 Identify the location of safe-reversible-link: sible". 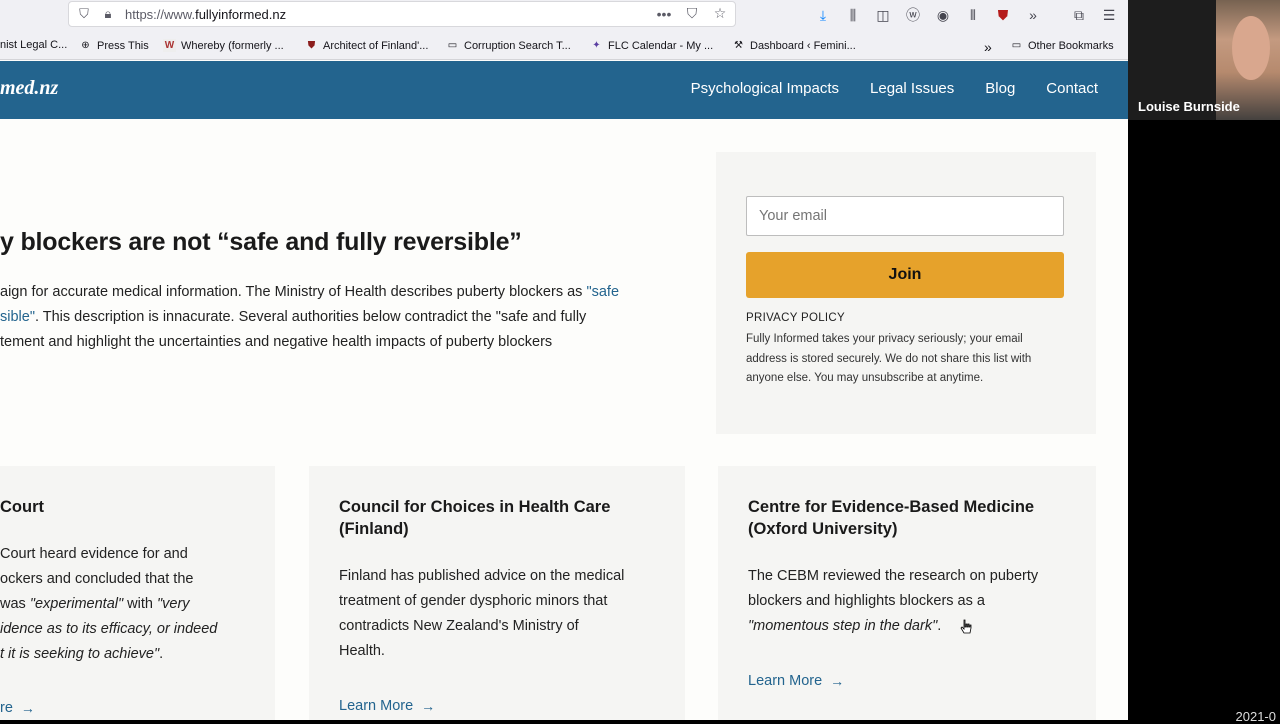
(17, 317).